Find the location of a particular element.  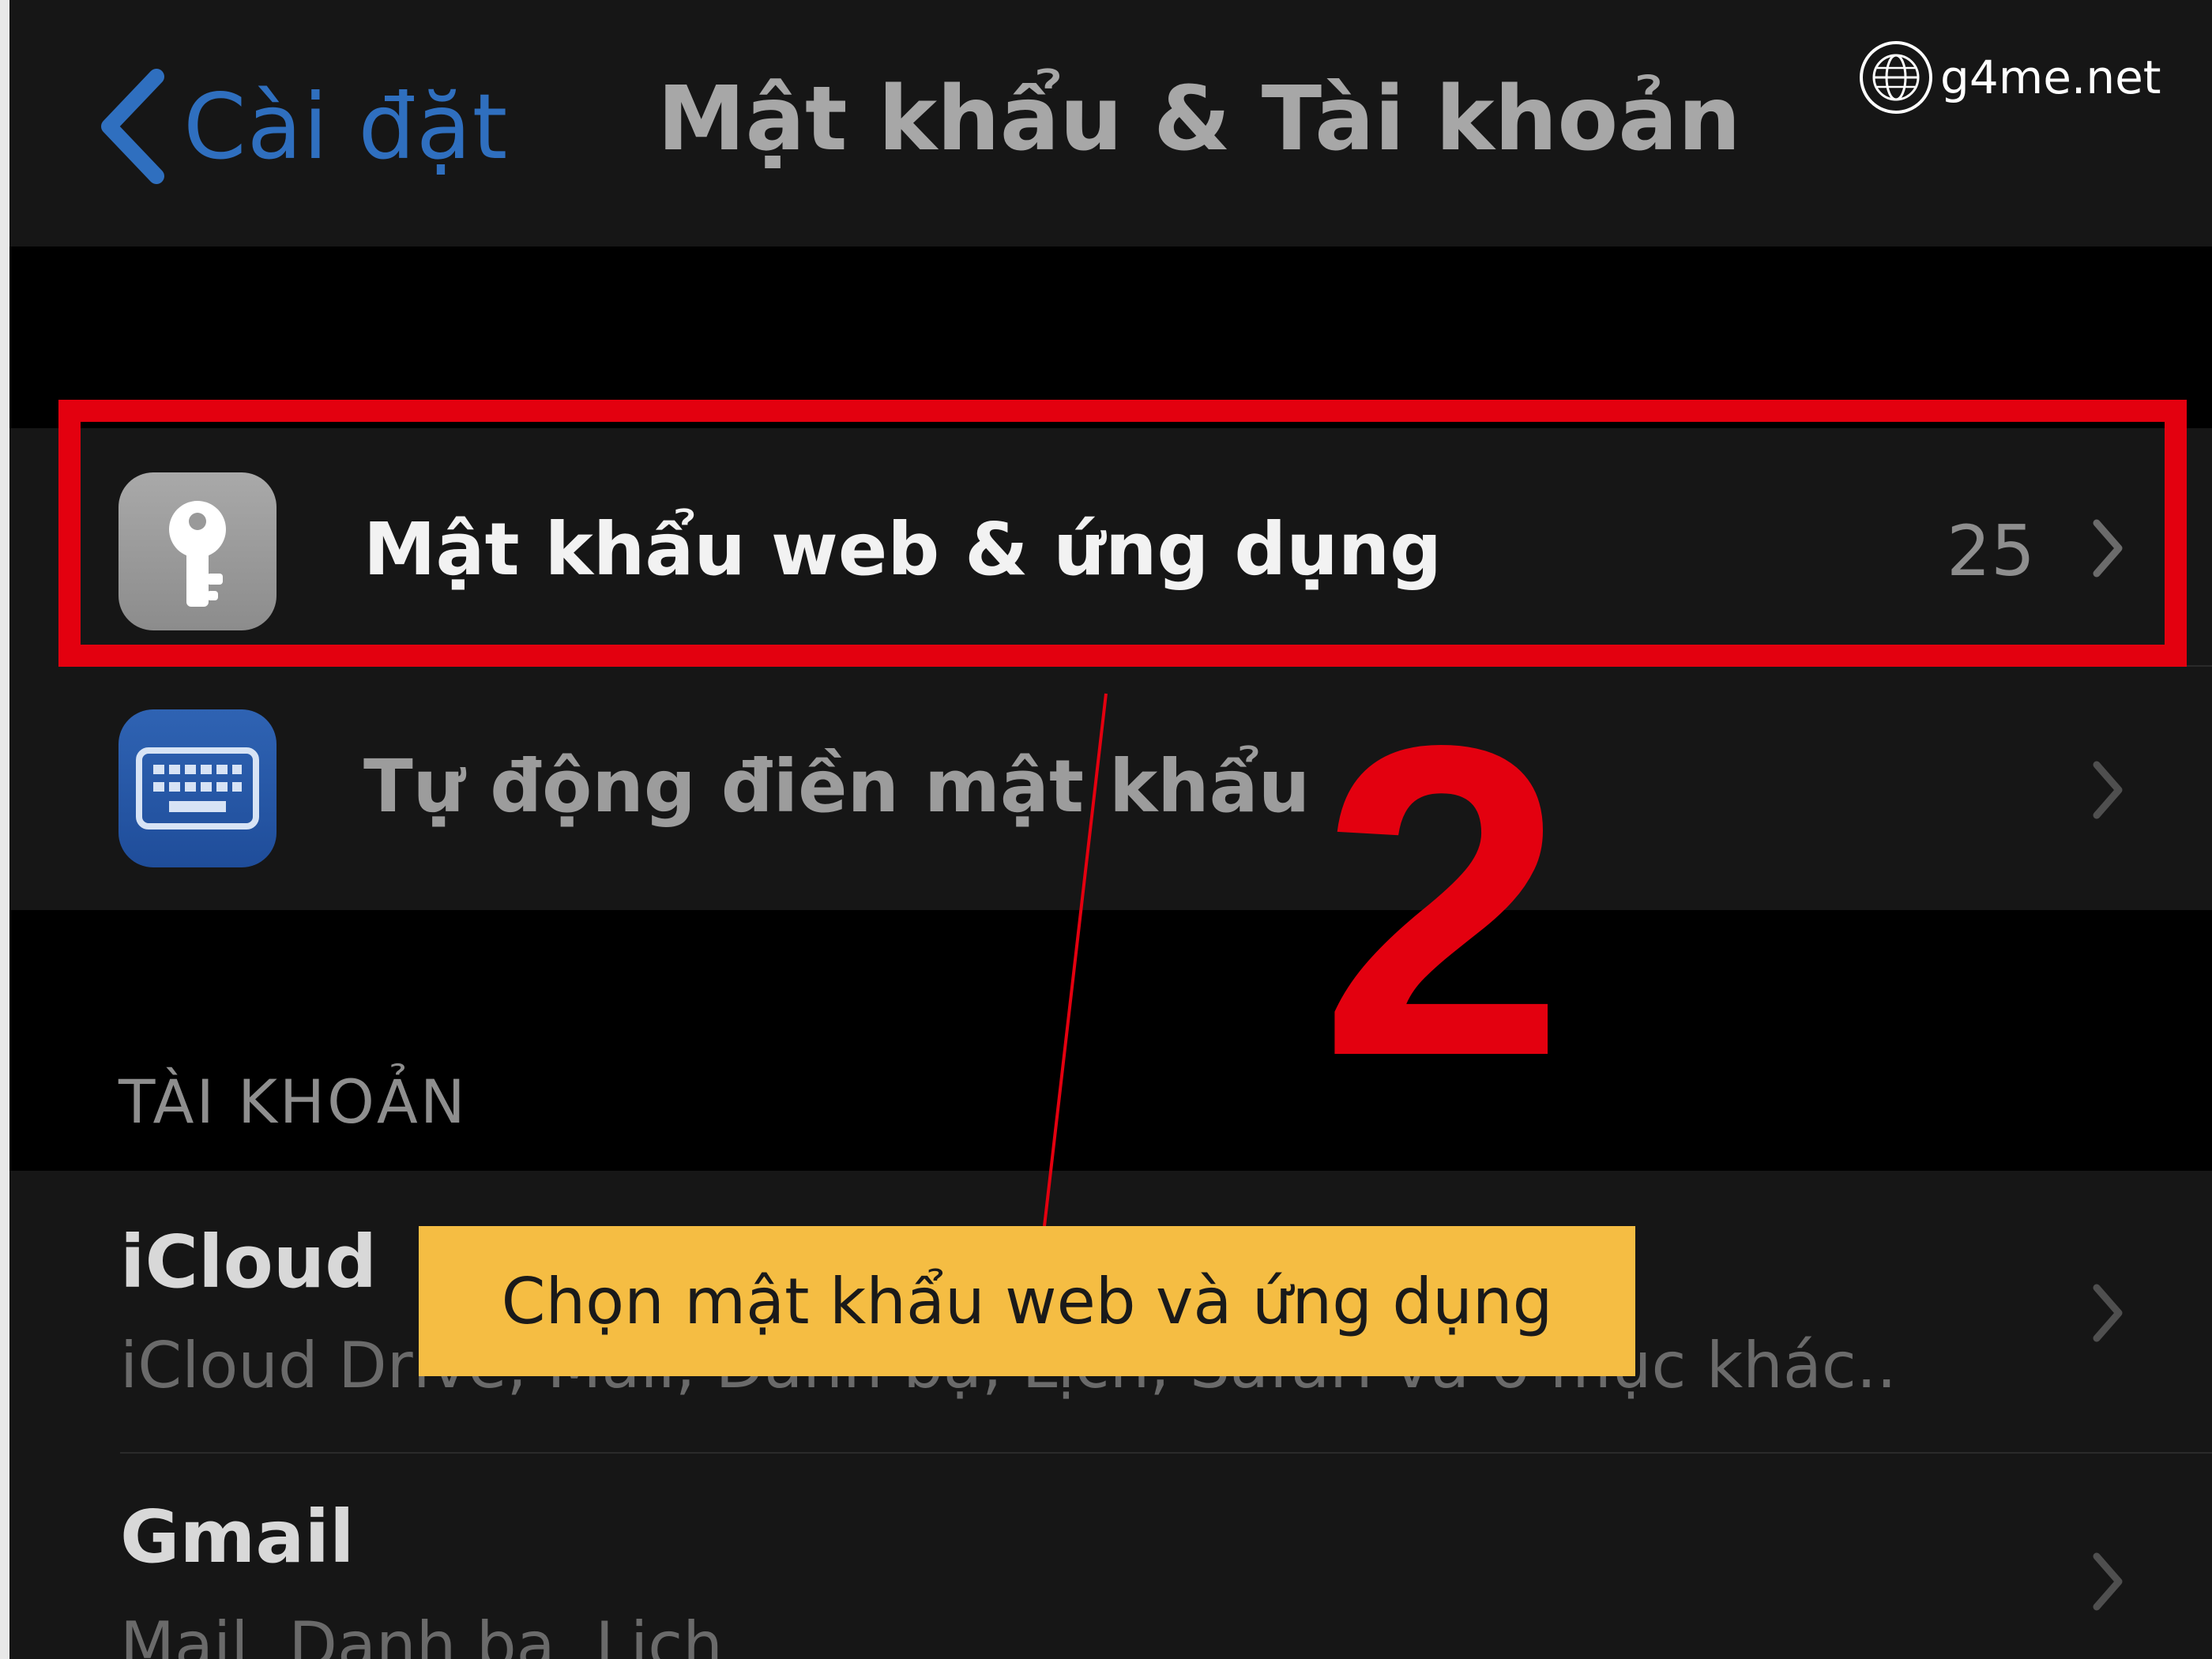

left-edge is located at coordinates (4, 829).